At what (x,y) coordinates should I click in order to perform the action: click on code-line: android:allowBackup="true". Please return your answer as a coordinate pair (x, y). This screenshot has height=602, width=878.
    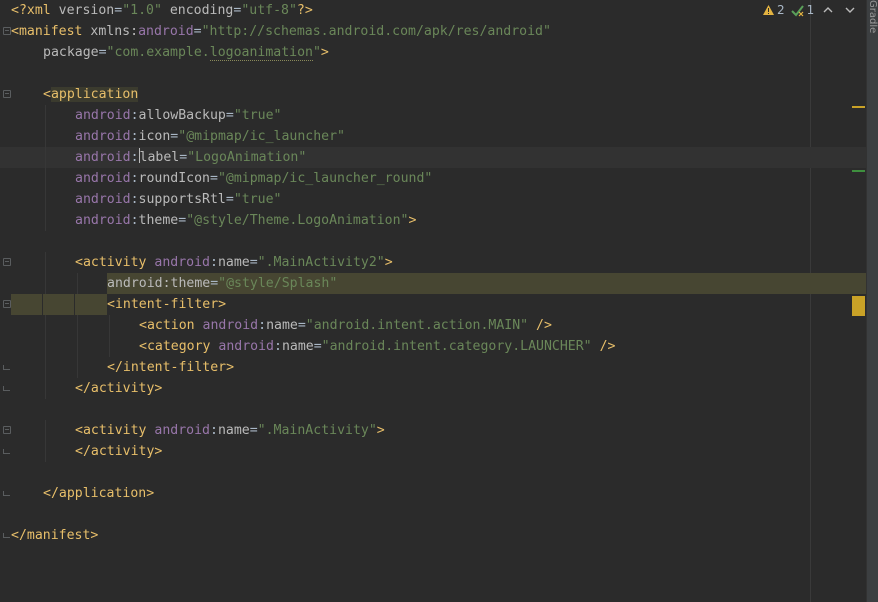
    Looking at the image, I should click on (433, 115).